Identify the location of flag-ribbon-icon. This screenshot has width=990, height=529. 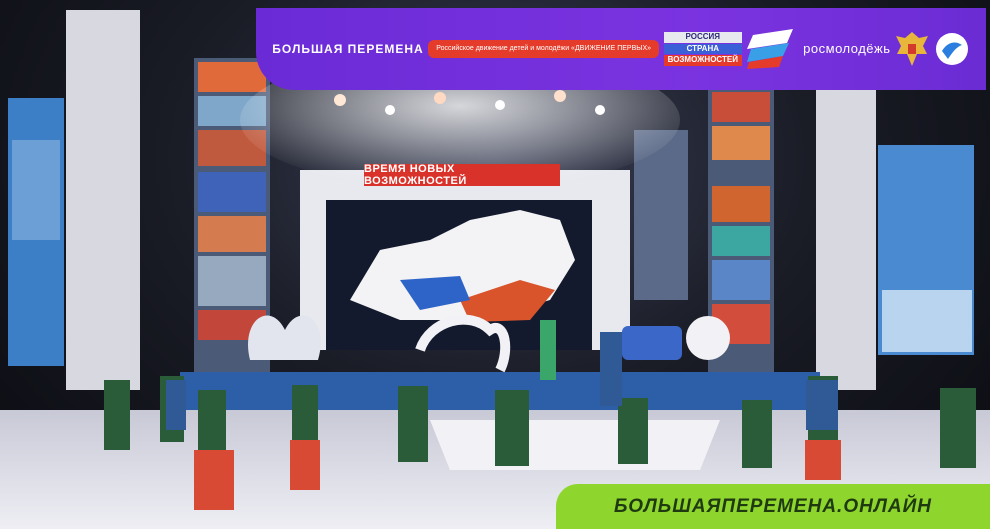
(769, 49).